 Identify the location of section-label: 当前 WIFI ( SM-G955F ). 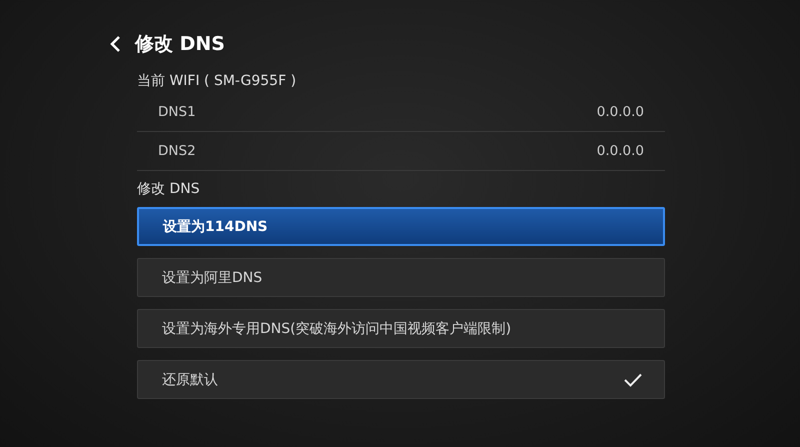
(217, 81).